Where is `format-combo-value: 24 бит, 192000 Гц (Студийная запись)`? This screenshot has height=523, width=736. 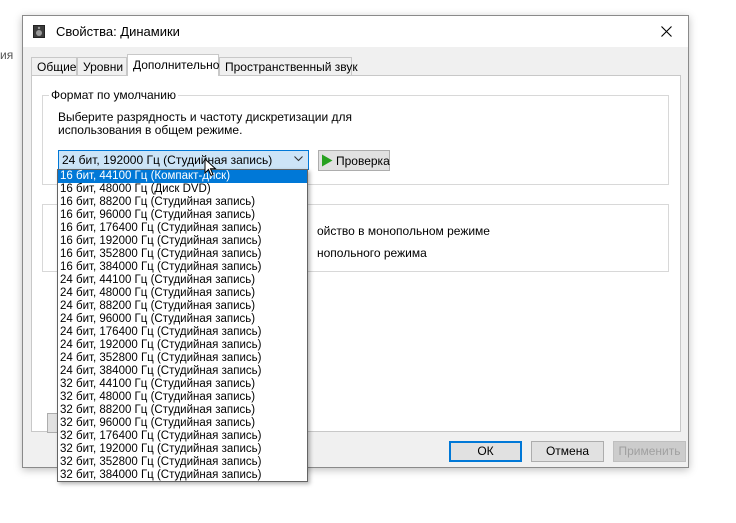 format-combo-value: 24 бит, 192000 Гц (Студийная запись) is located at coordinates (167, 160).